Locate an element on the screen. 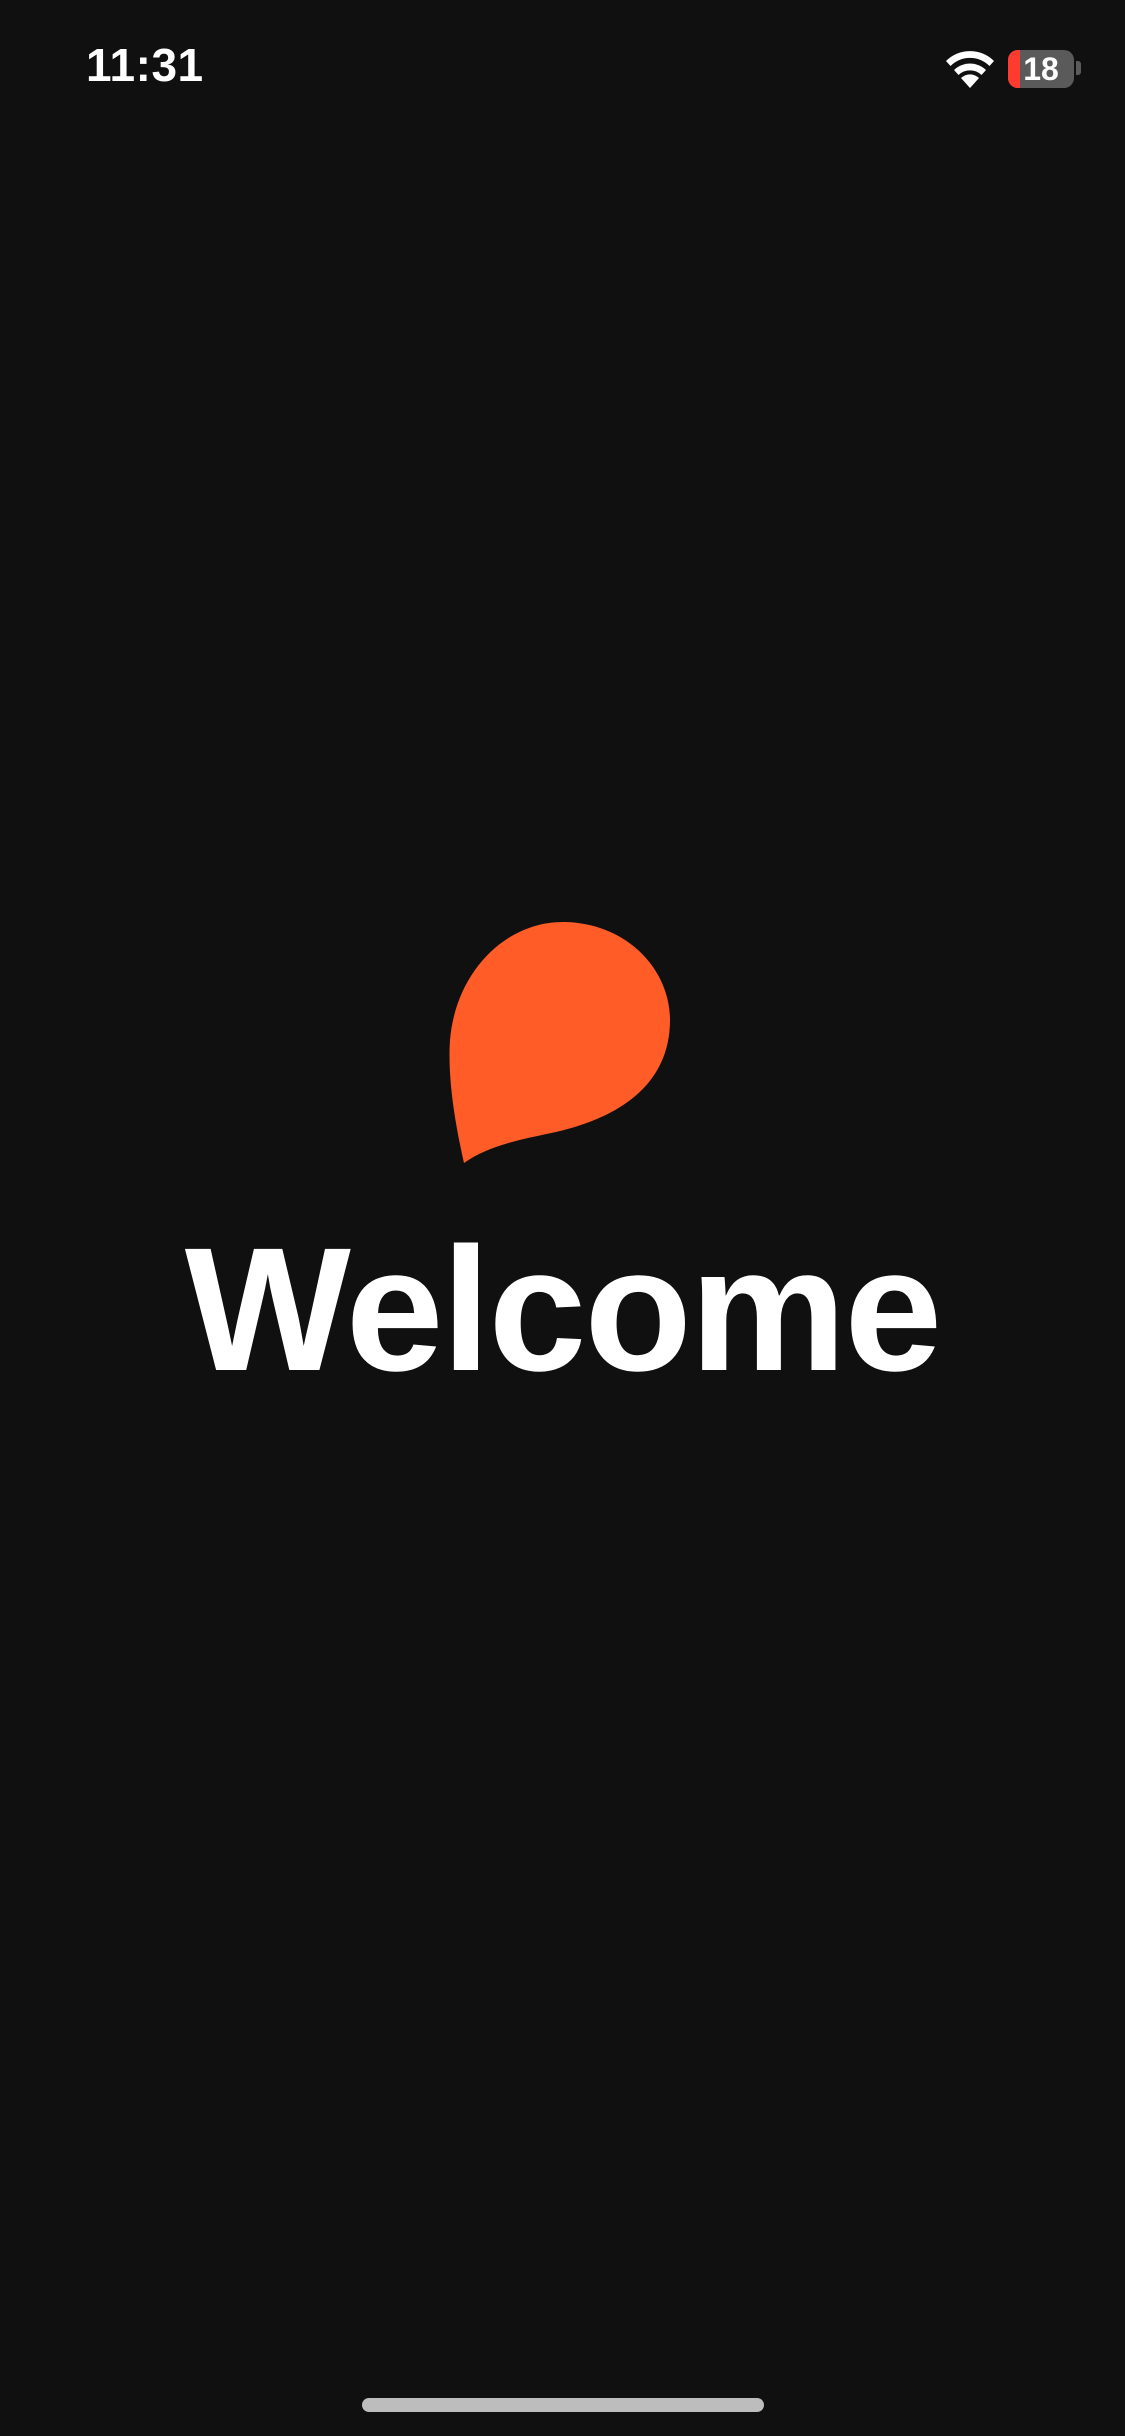 This screenshot has height=2436, width=1125. battery-icon: 18 is located at coordinates (1041, 69).